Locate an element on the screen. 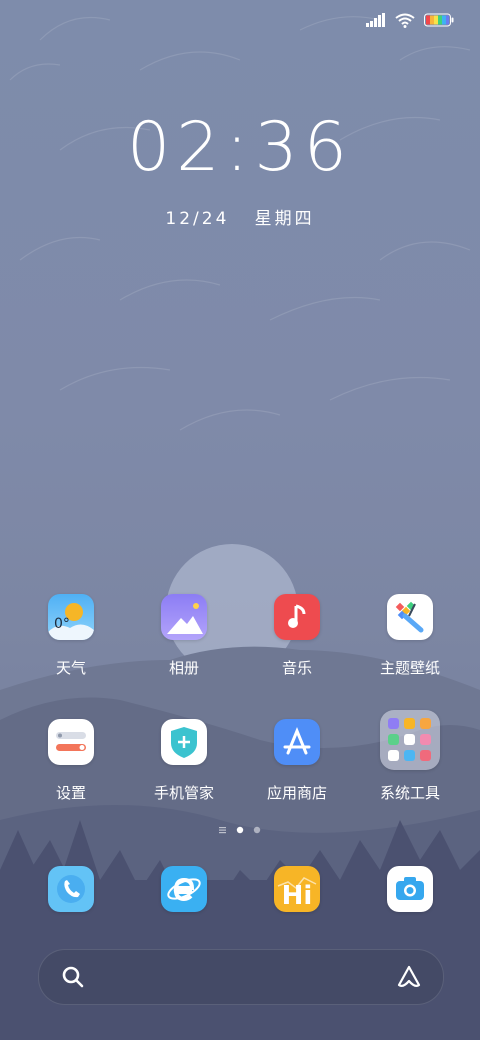 Image resolution: width=480 pixels, height=1040 pixels. search-icon is located at coordinates (73, 977).